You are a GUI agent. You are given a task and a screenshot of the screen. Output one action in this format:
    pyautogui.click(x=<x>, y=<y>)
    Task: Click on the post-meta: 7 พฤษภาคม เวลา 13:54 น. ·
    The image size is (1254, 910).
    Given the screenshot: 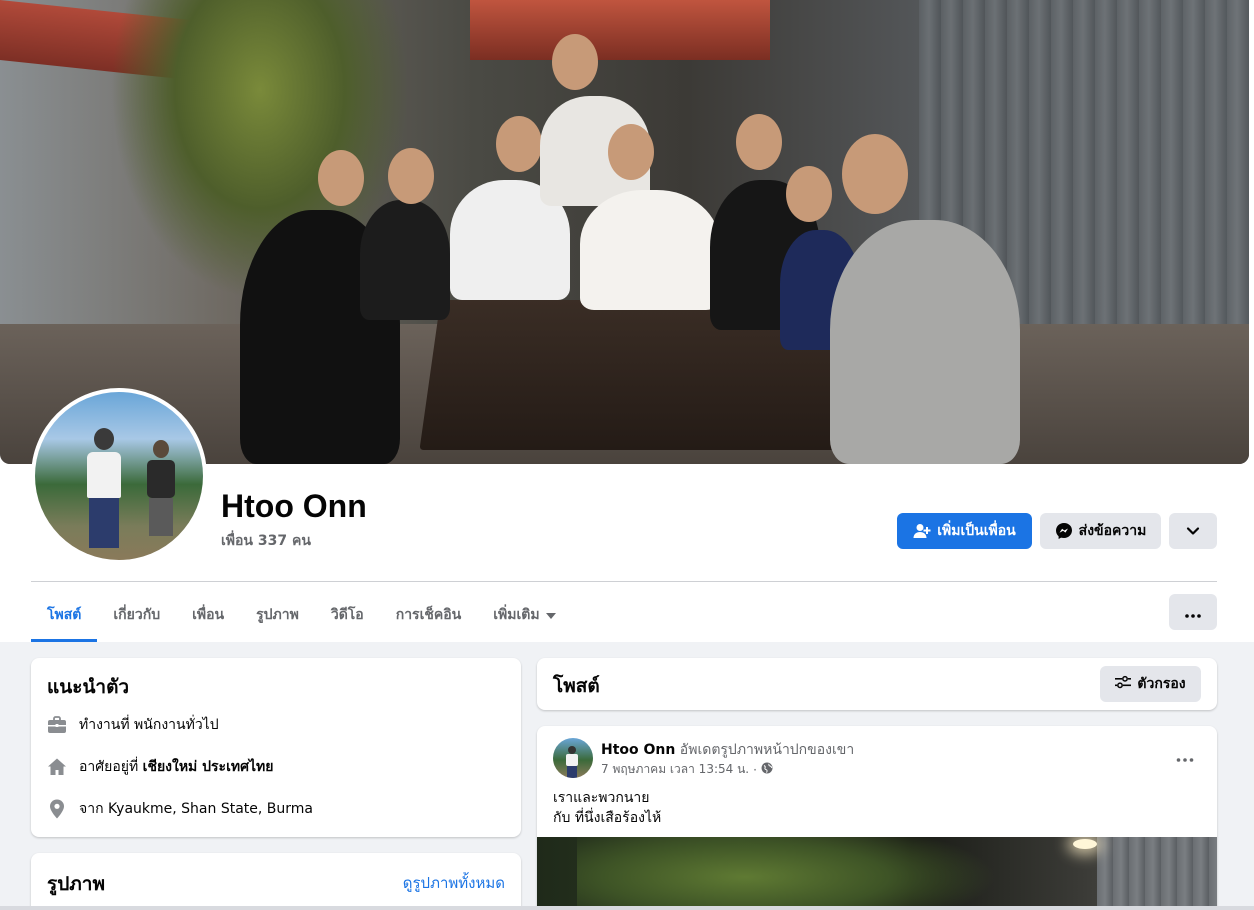 What is the action you would take?
    pyautogui.click(x=687, y=769)
    